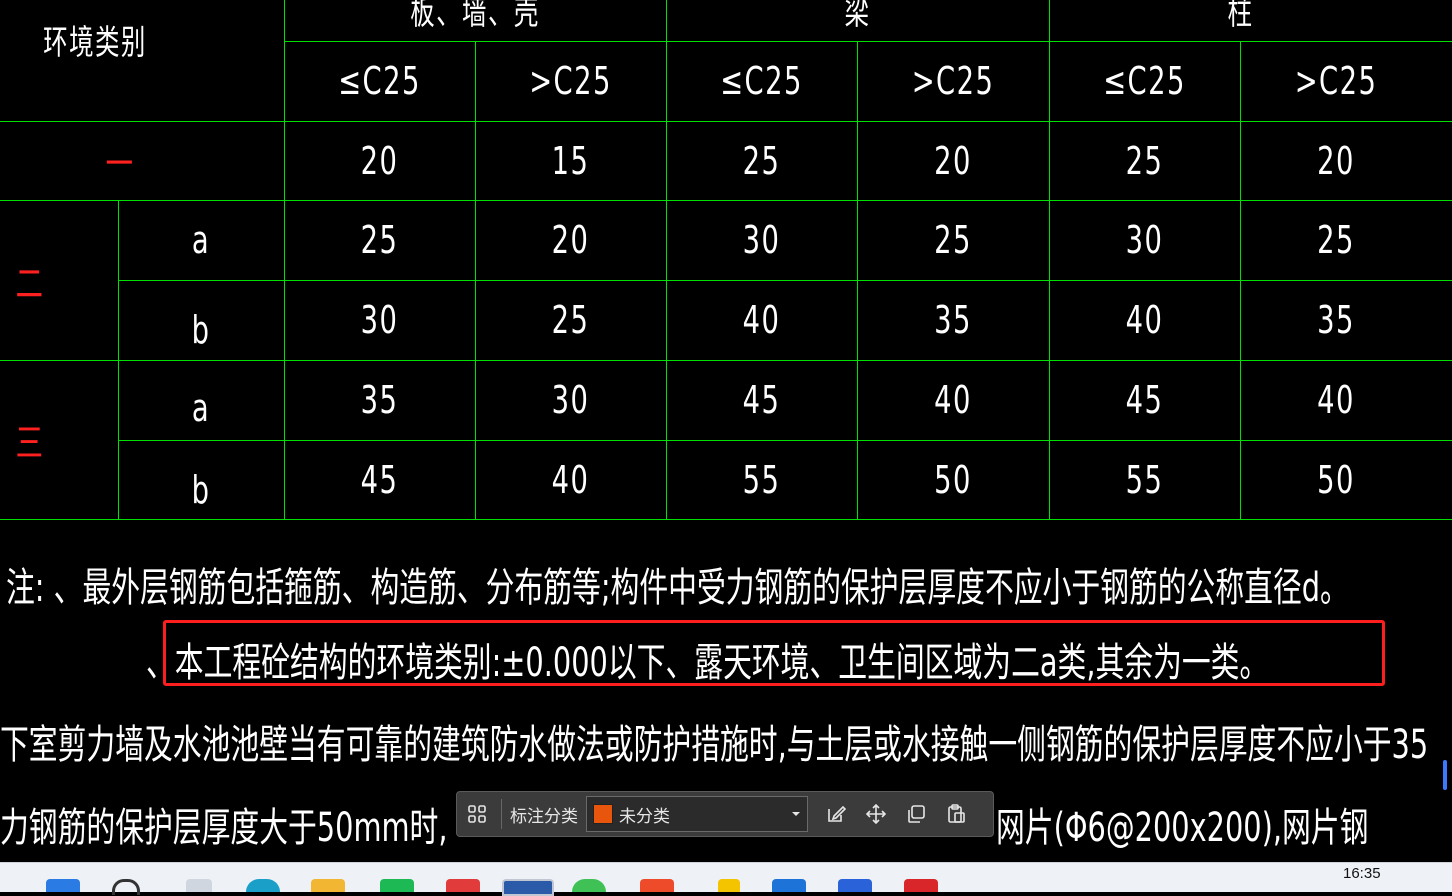 This screenshot has width=1452, height=896. Describe the element at coordinates (475, 16) in the screenshot. I see `group-header-slab-wall-shell: 板、墙、壳` at that location.